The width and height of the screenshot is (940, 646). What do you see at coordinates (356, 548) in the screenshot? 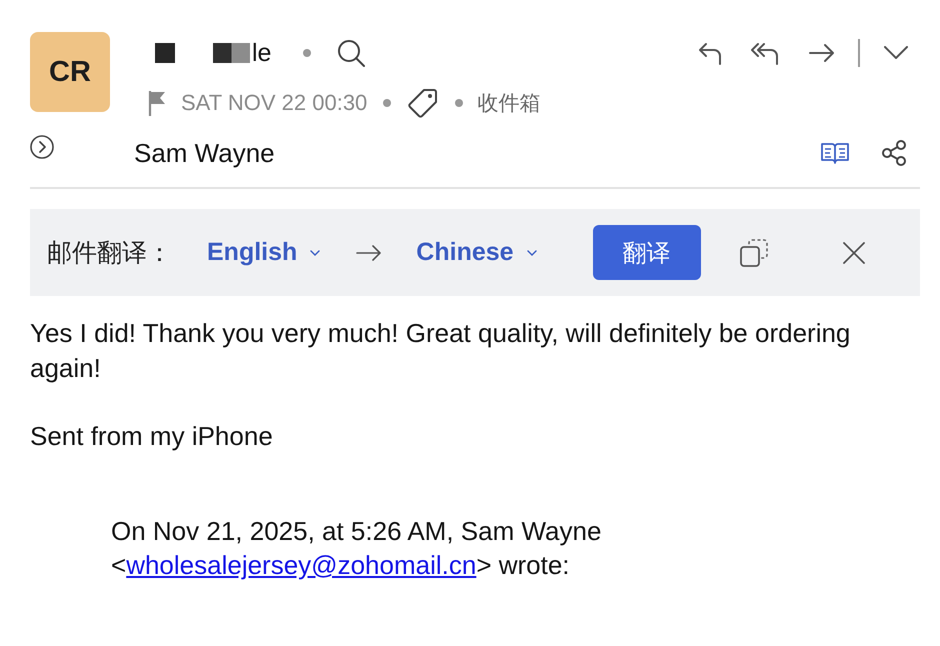
I see `quote-header: On Nov 21, 2025, at 5:26 AM, Sam Wayne <wholesalejersey@zohomail.cn> wrote:` at bounding box center [356, 548].